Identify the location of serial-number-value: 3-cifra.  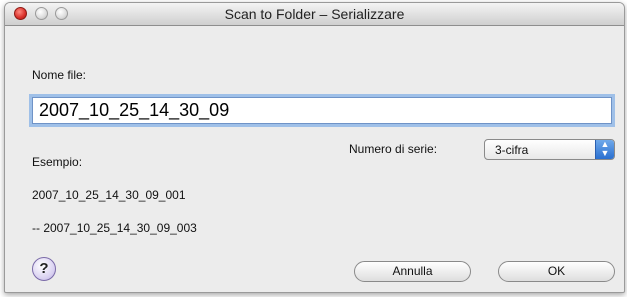
(512, 150).